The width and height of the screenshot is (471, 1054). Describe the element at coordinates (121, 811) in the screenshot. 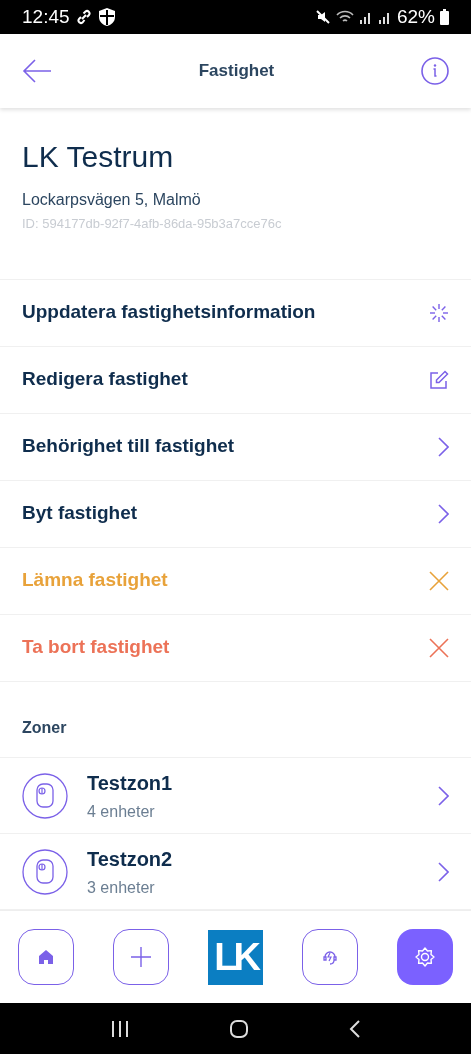

I see `device-count: 4 enheter` at that location.